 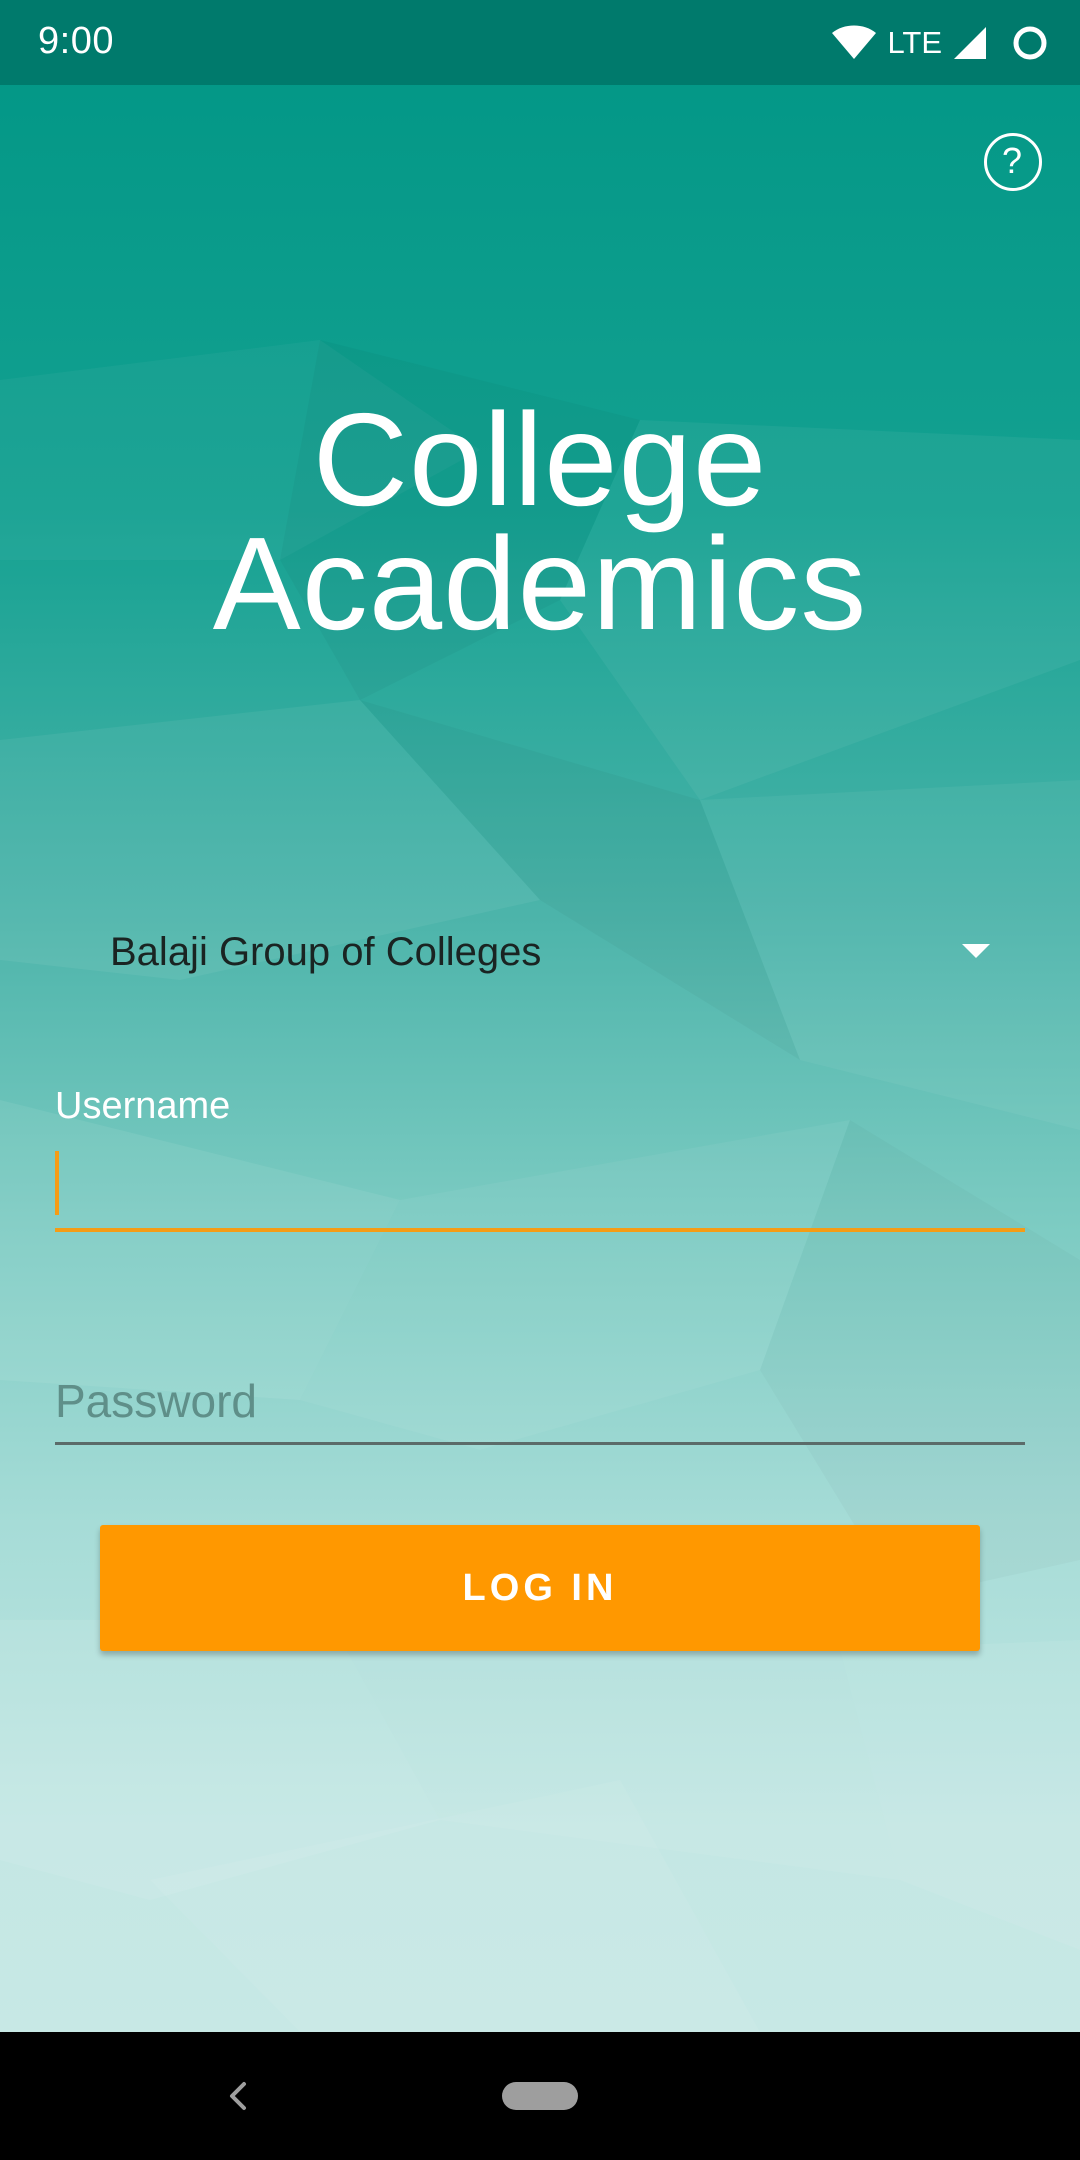 What do you see at coordinates (540, 1588) in the screenshot?
I see `login-button: LOG IN` at bounding box center [540, 1588].